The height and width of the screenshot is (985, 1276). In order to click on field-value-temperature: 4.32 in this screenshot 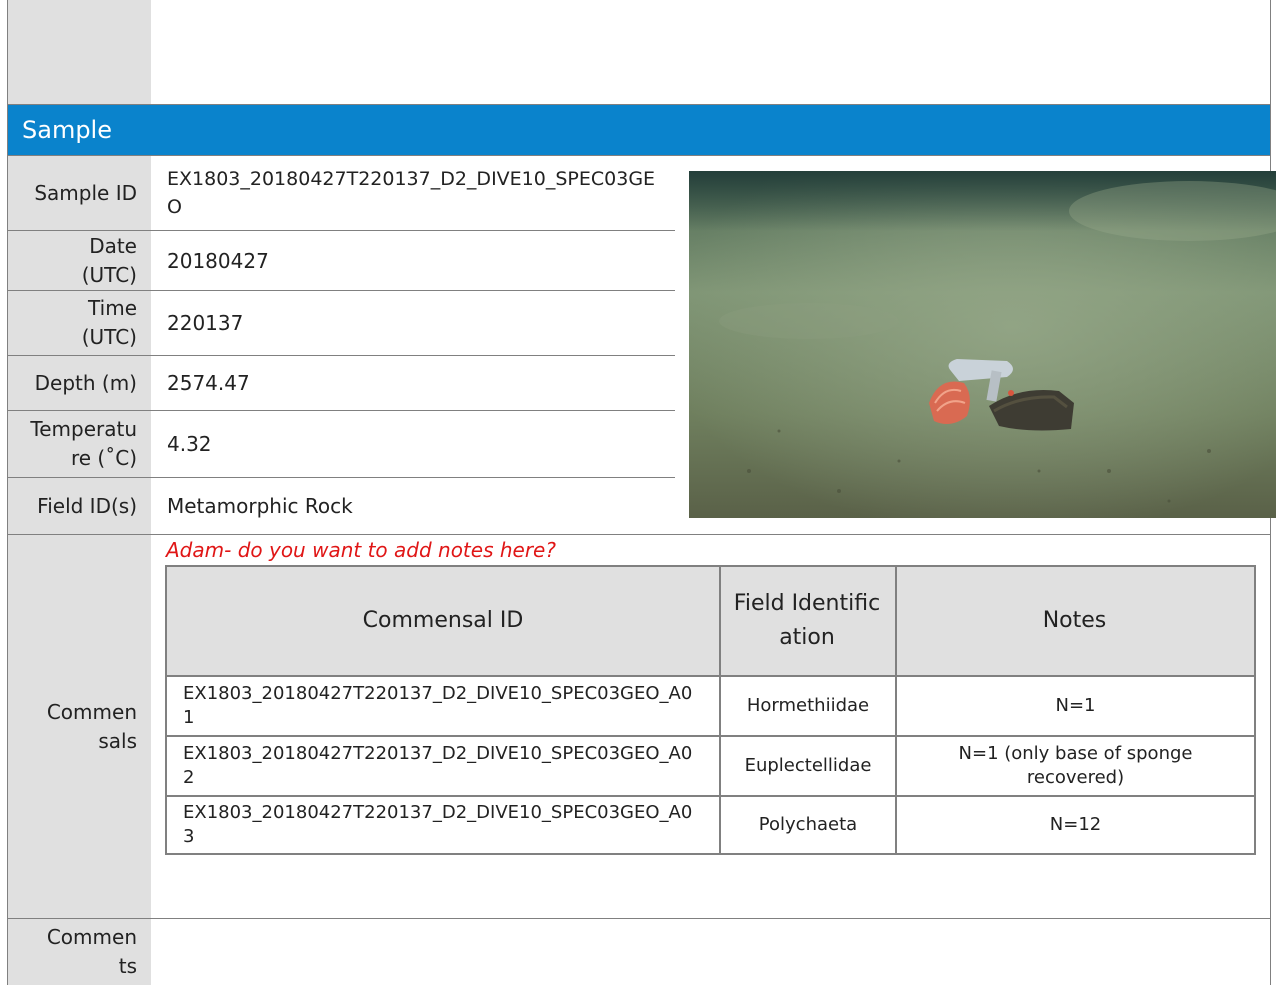, I will do `click(189, 444)`.